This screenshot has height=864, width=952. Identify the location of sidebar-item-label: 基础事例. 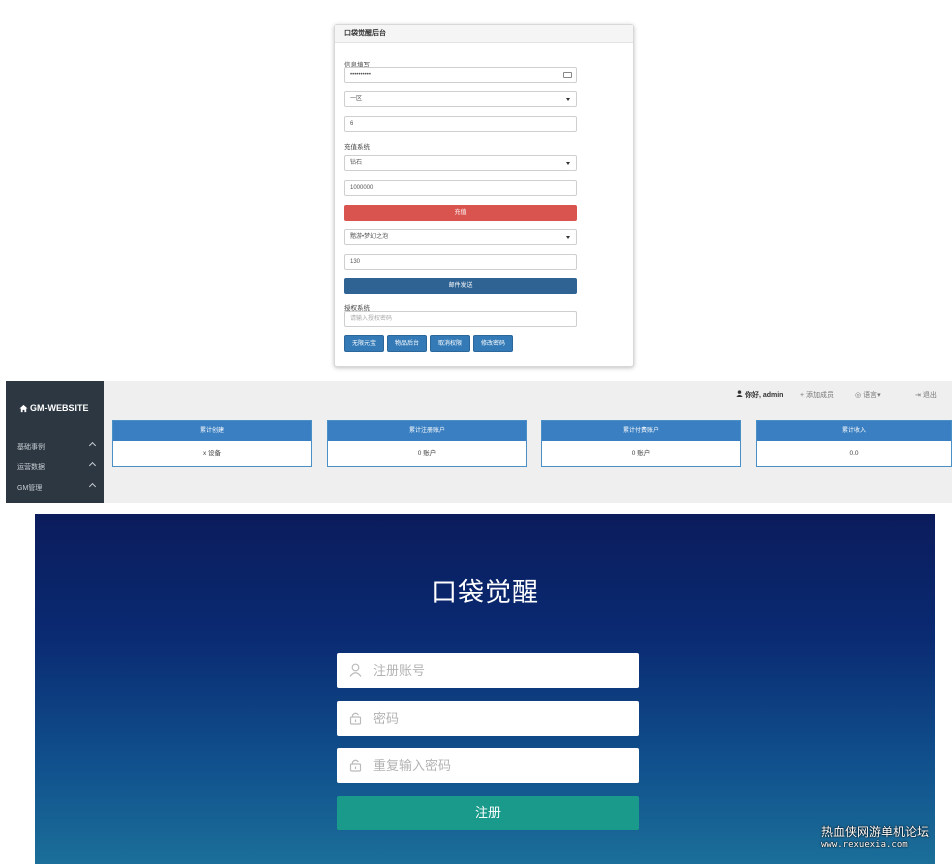
(31, 447).